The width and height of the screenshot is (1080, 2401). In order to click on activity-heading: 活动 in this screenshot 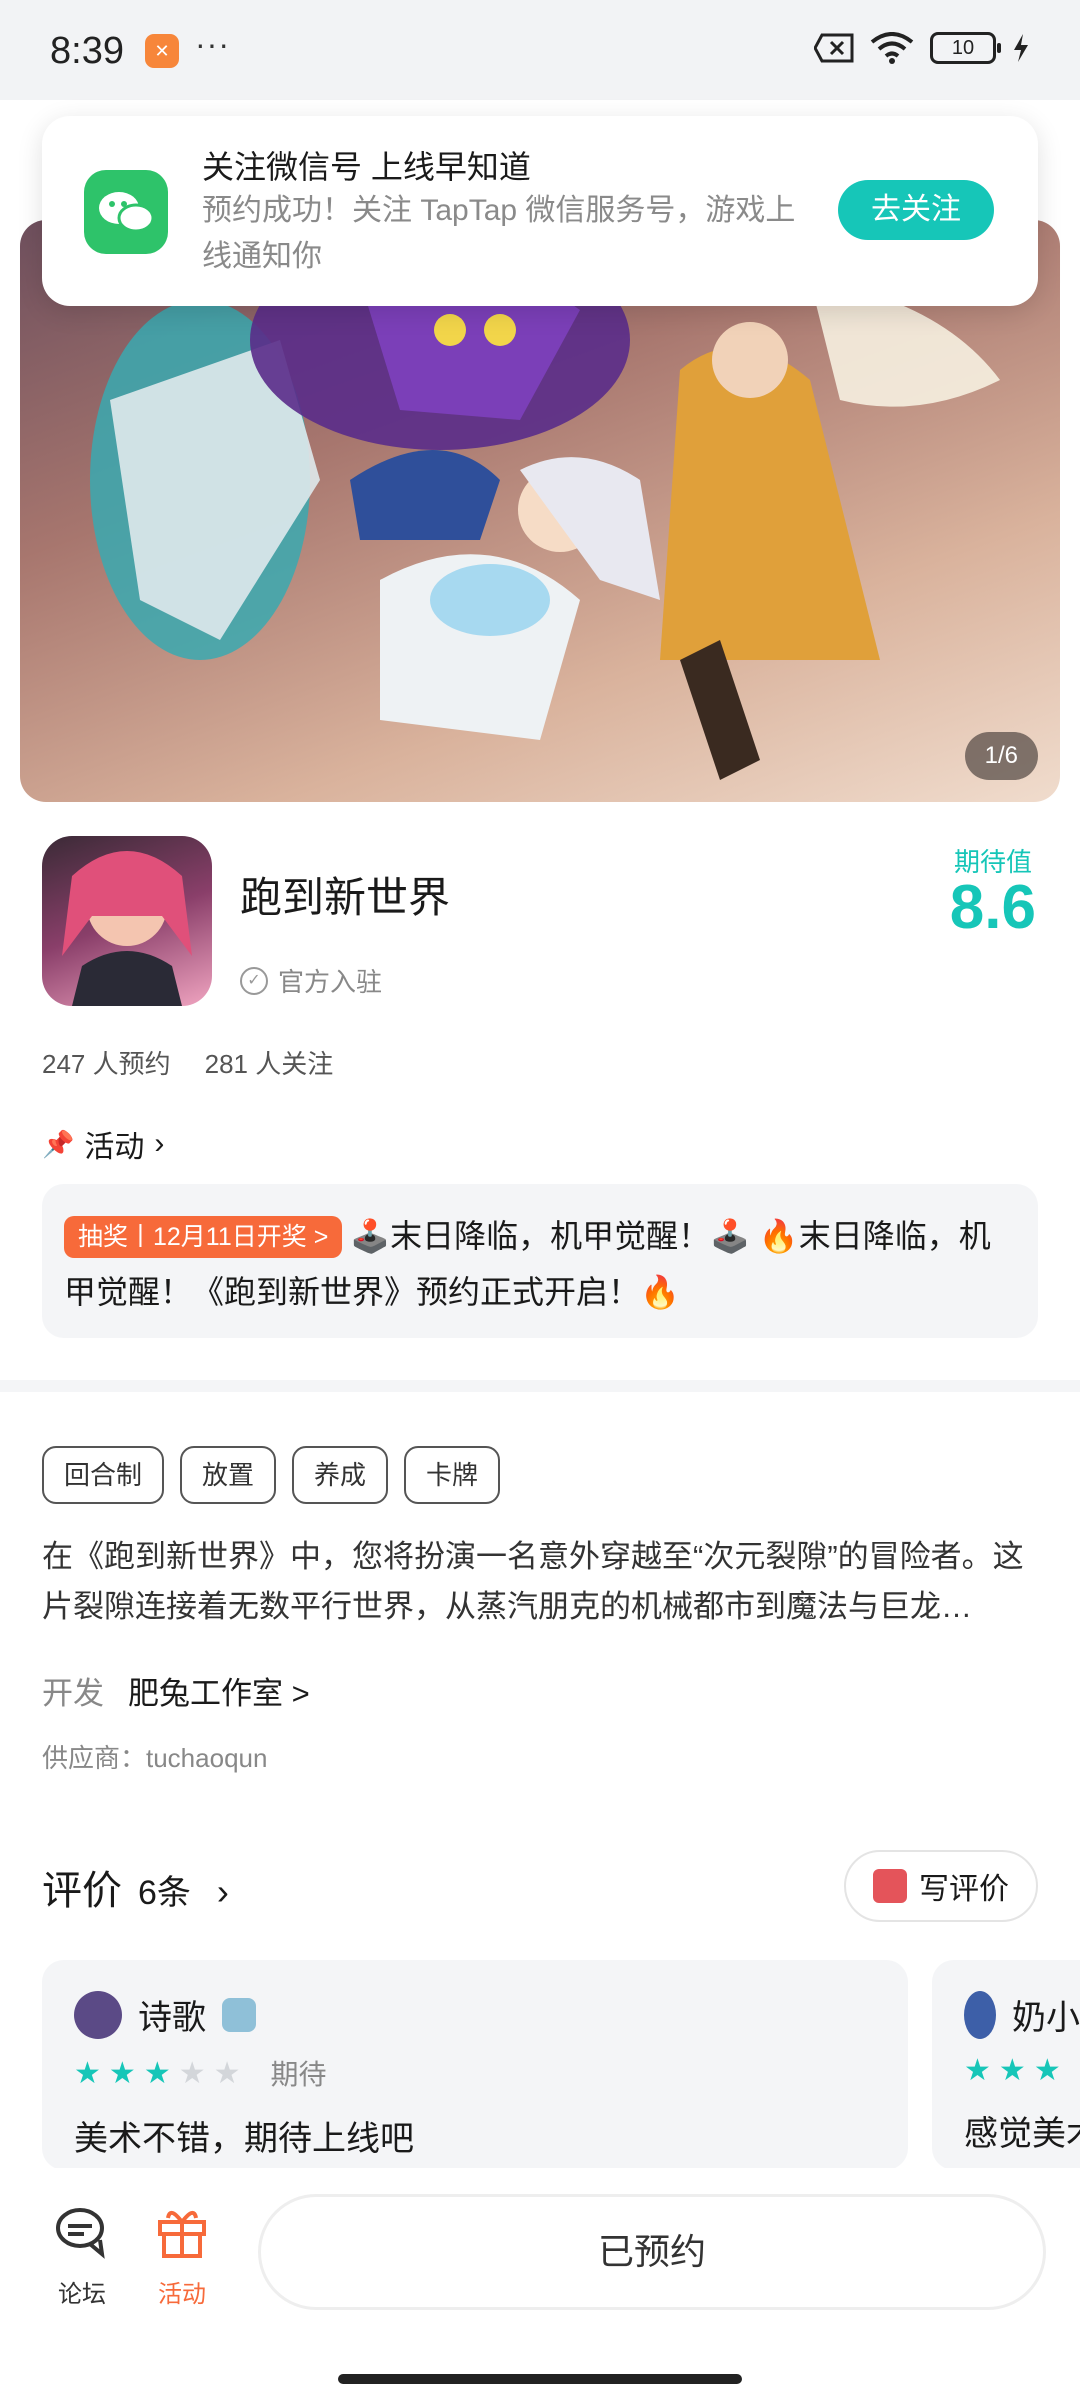, I will do `click(114, 1147)`.